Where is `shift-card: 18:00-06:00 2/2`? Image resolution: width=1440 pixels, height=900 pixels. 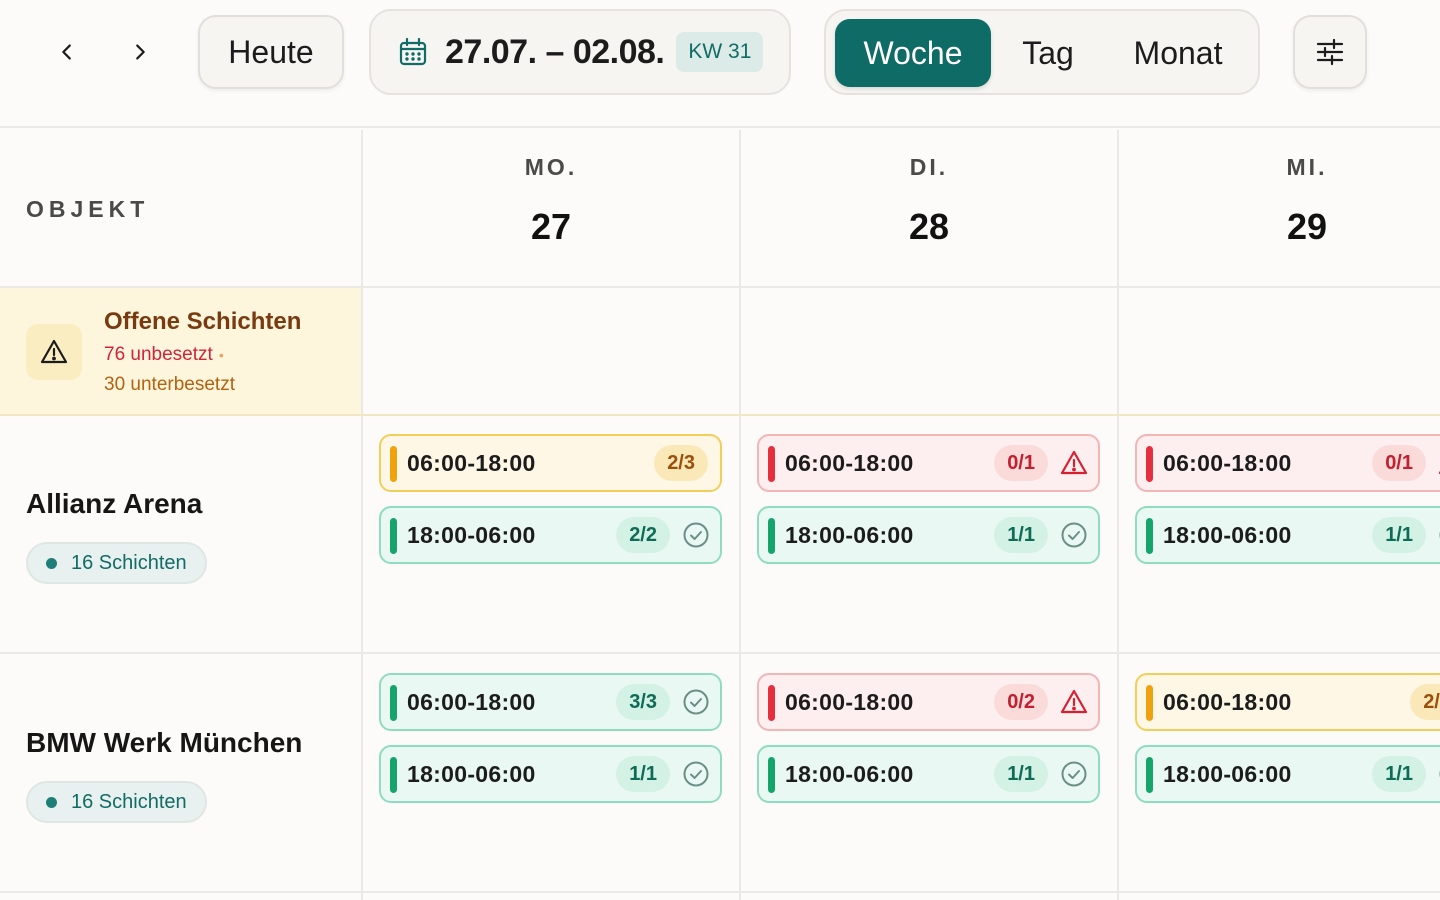
shift-card: 18:00-06:00 2/2 is located at coordinates (550, 535).